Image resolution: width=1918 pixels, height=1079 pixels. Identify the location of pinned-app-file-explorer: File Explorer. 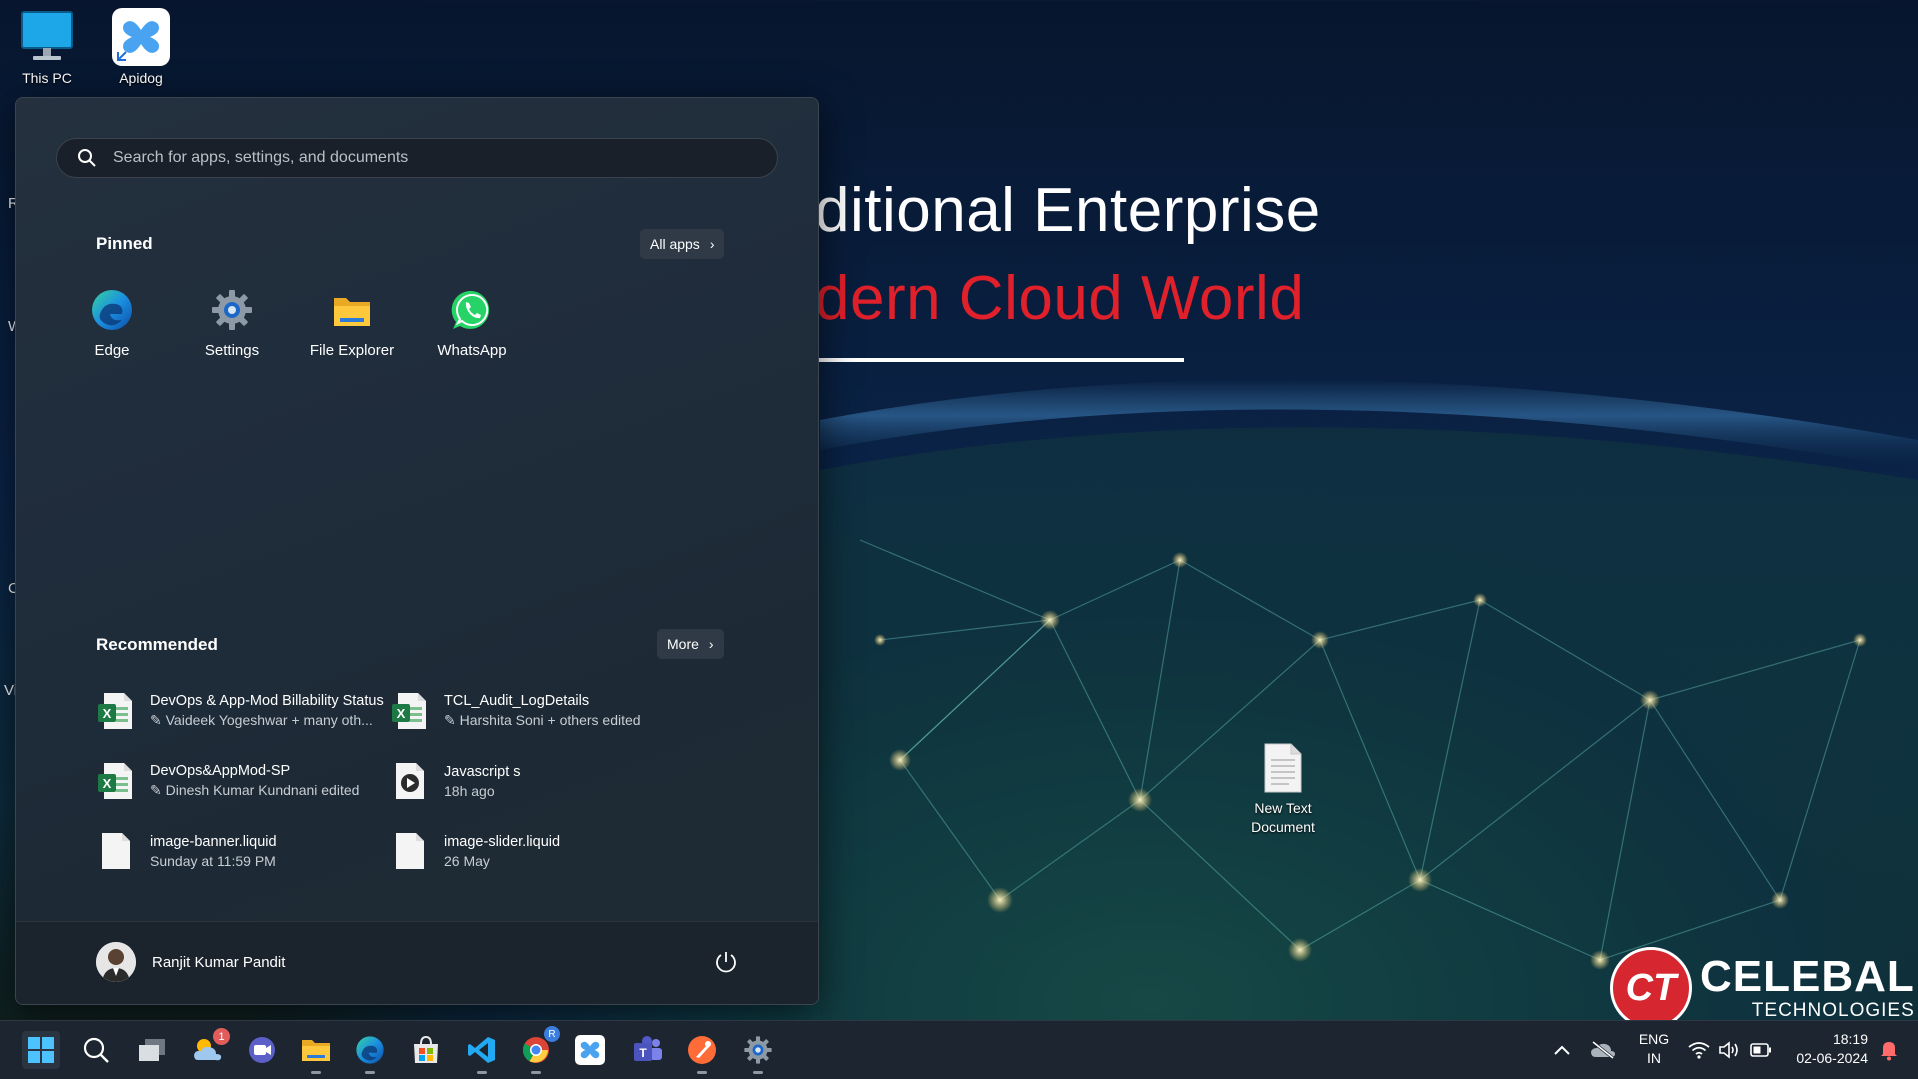
(352, 323).